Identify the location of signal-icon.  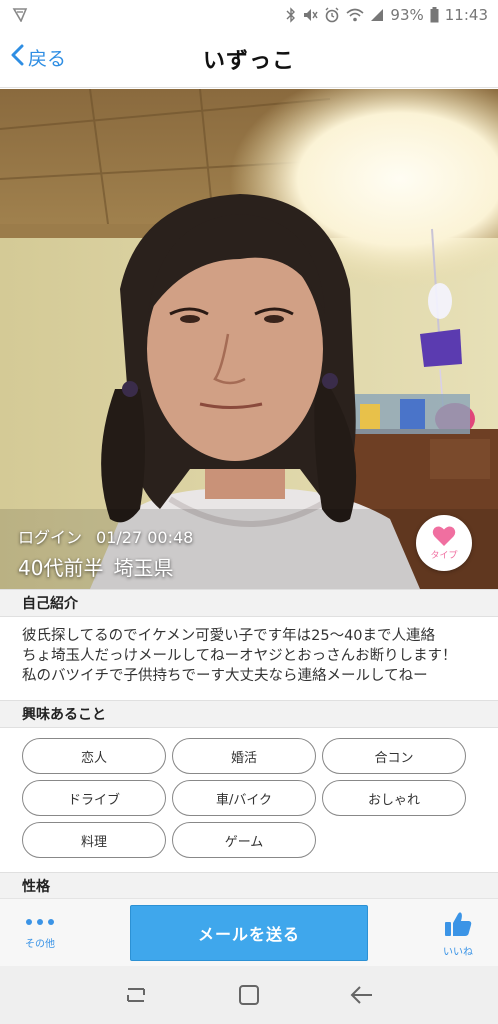
(377, 15).